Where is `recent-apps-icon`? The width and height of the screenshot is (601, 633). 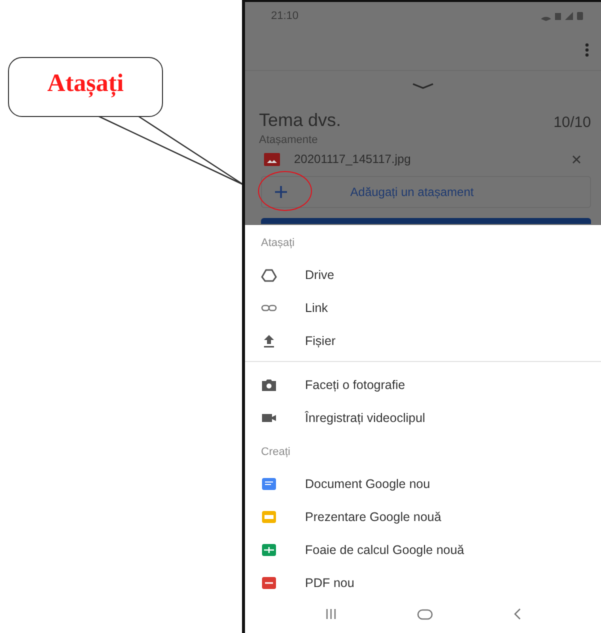 recent-apps-icon is located at coordinates (331, 614).